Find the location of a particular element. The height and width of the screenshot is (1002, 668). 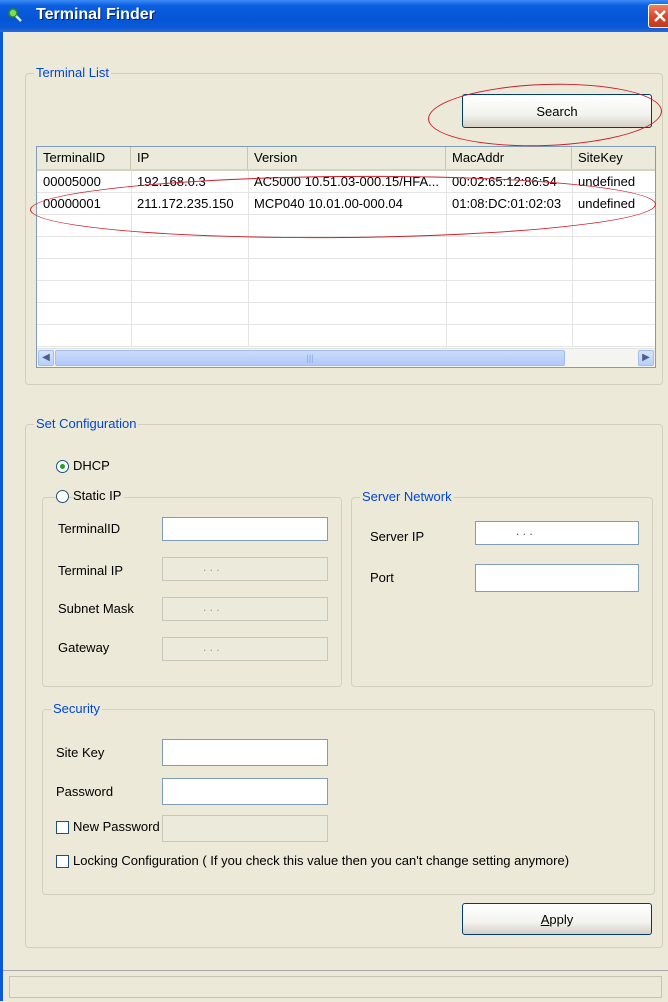

close-icon is located at coordinates (660, 16).